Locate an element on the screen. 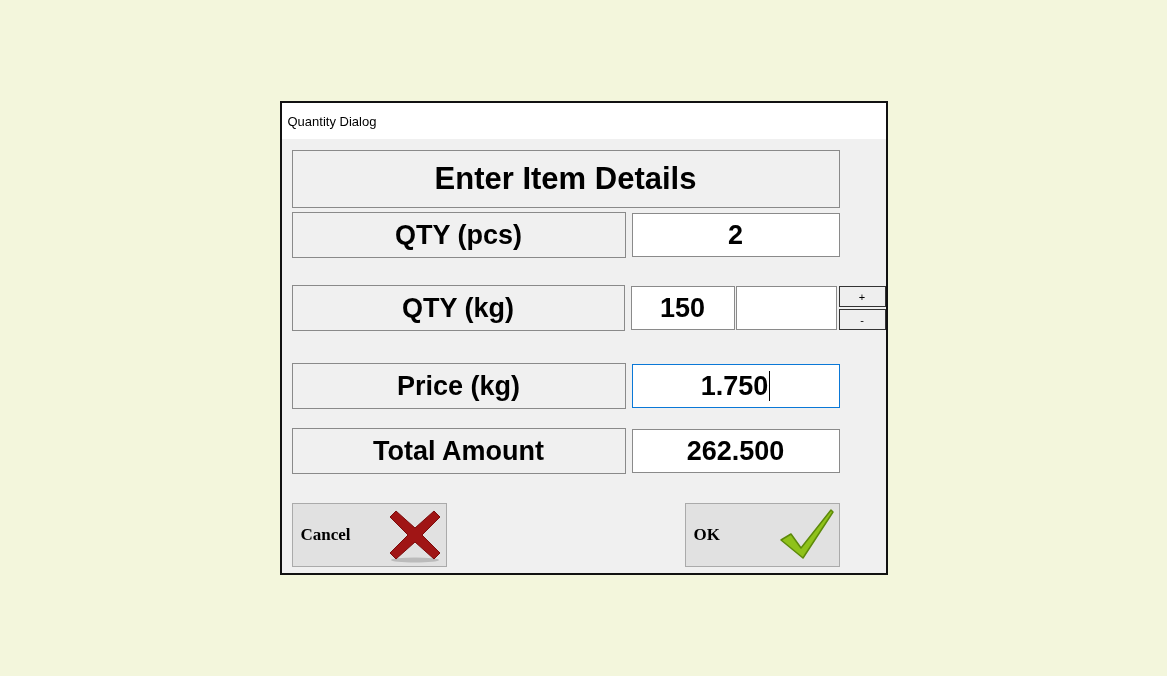  field-label: Total Amount is located at coordinates (458, 451).